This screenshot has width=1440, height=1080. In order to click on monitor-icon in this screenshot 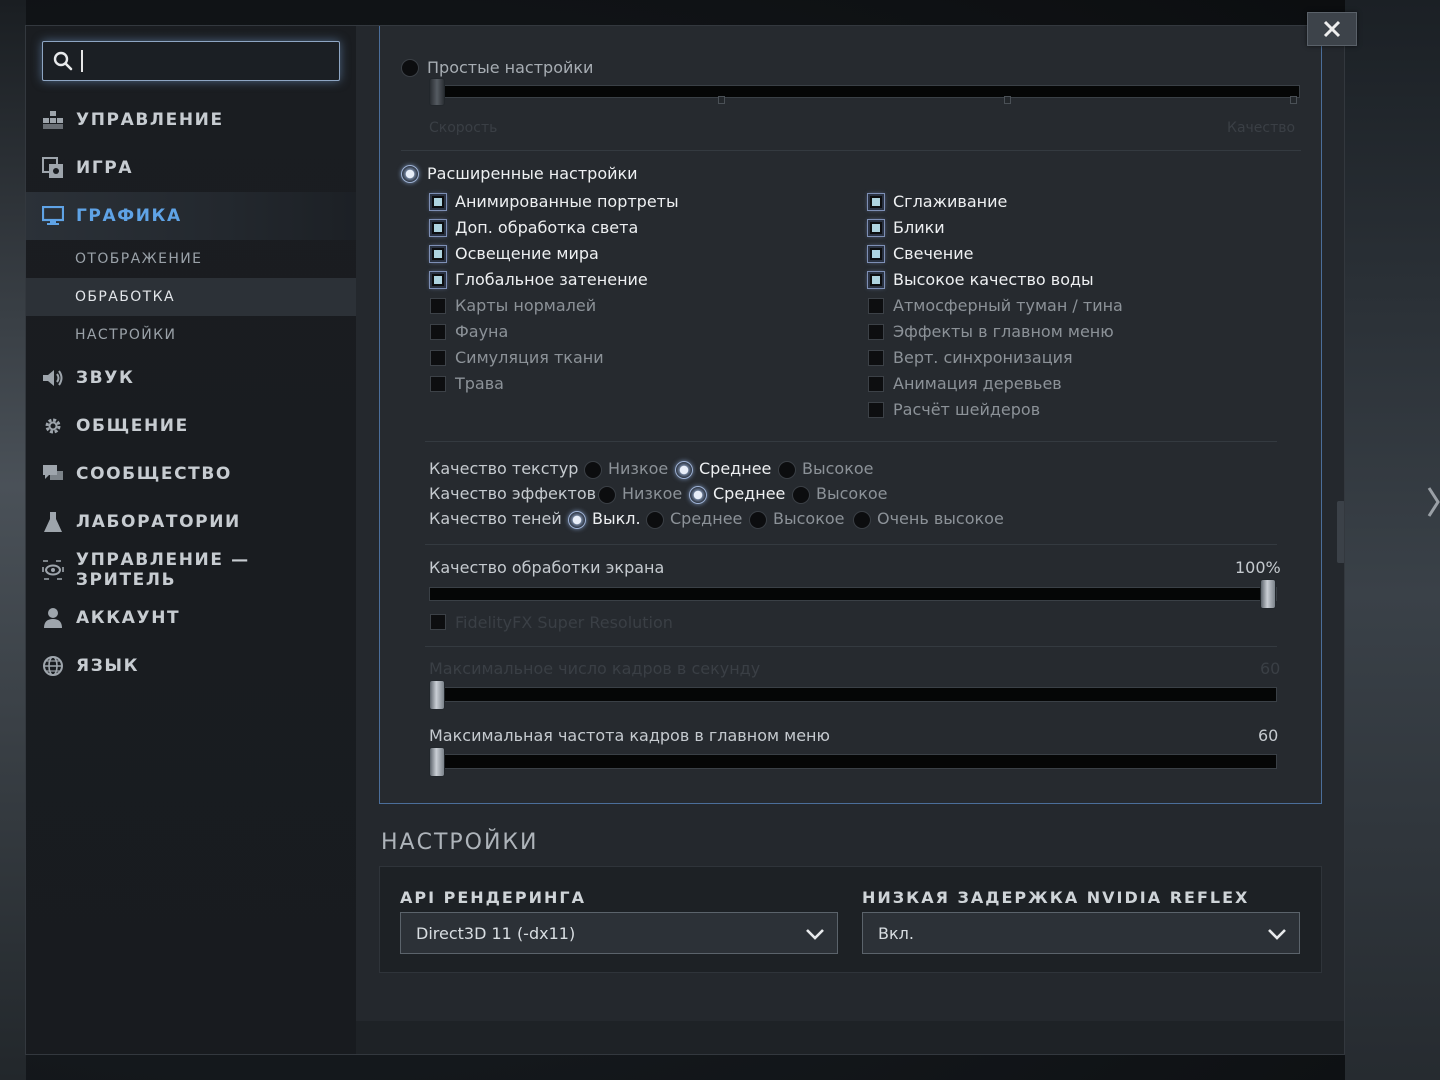, I will do `click(53, 216)`.